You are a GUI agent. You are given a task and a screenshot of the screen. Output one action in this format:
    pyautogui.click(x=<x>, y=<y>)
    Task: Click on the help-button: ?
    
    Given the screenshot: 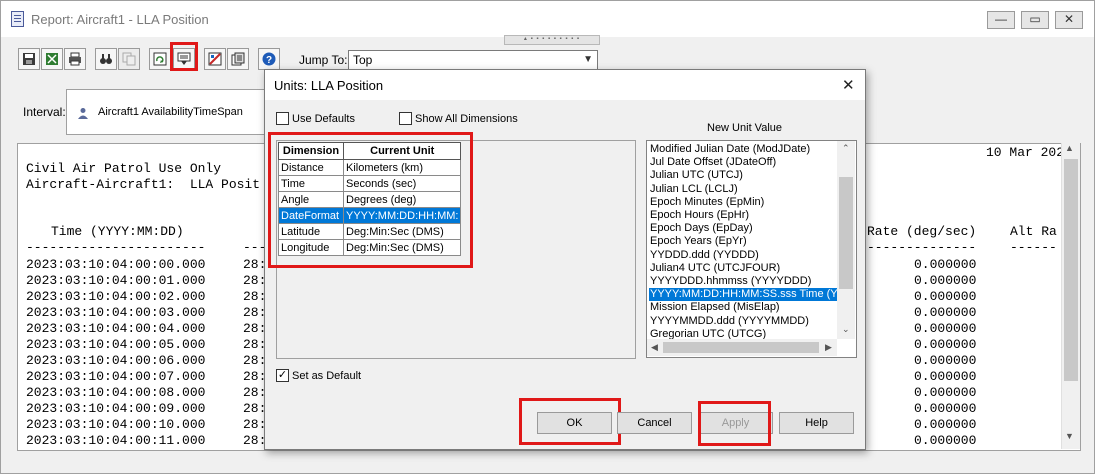 What is the action you would take?
    pyautogui.click(x=269, y=59)
    